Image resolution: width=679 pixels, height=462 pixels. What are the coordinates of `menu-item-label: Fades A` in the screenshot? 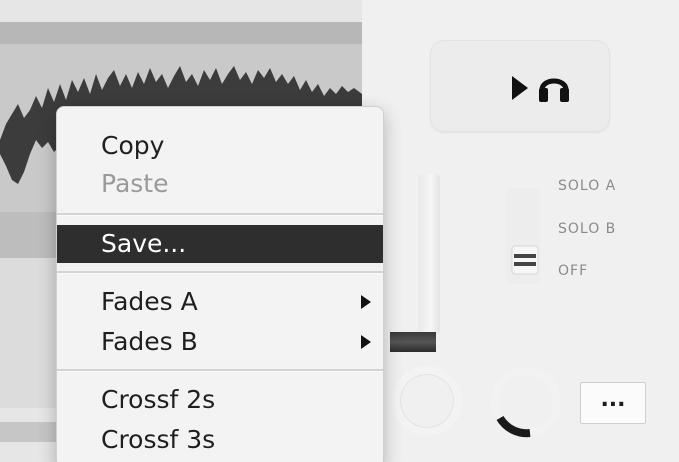 It's located at (149, 301).